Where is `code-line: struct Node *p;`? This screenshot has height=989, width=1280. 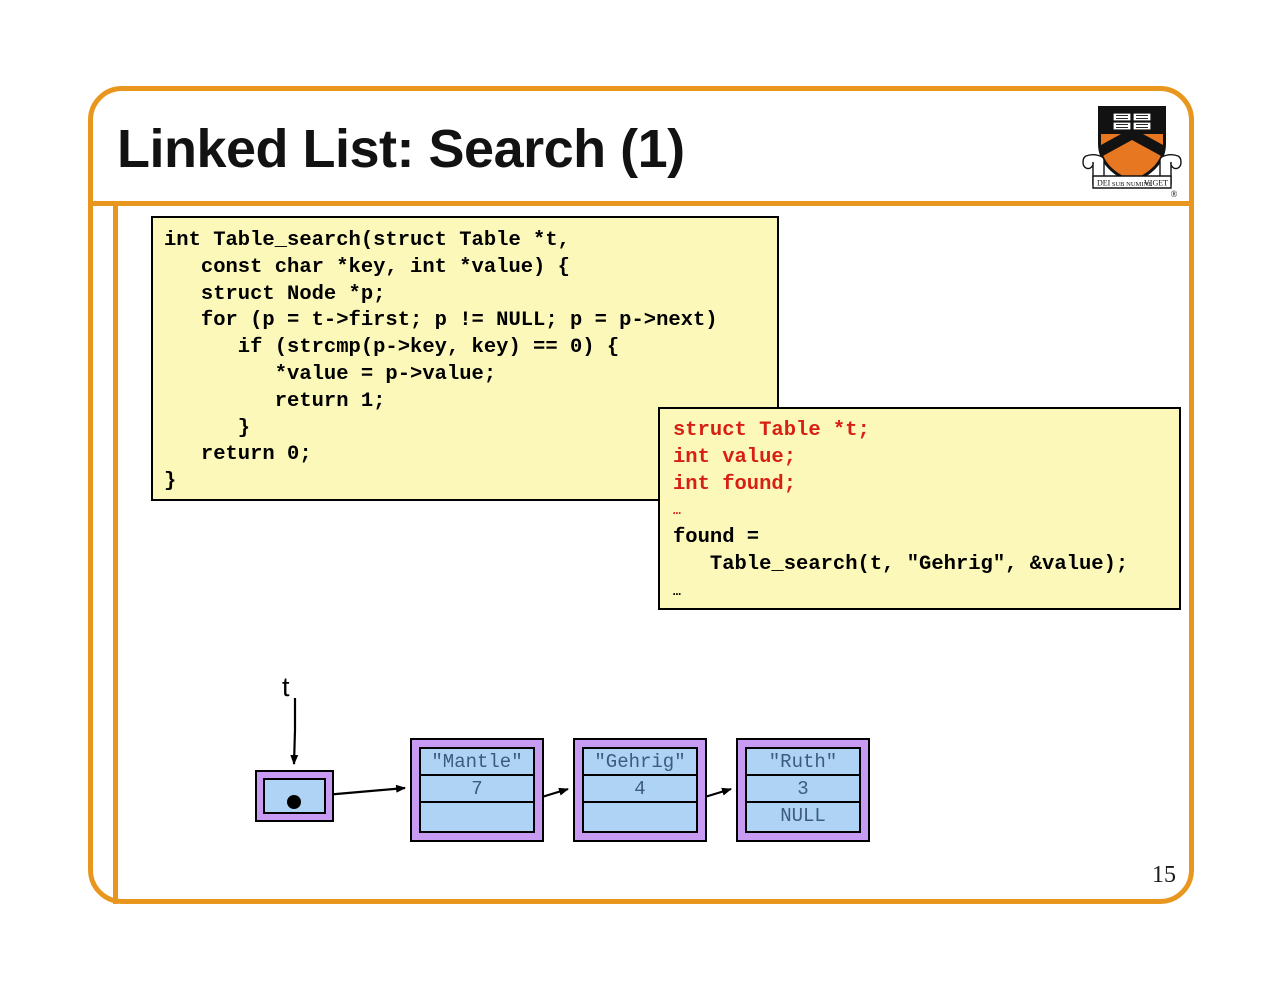
code-line: struct Node *p; is located at coordinates (275, 294).